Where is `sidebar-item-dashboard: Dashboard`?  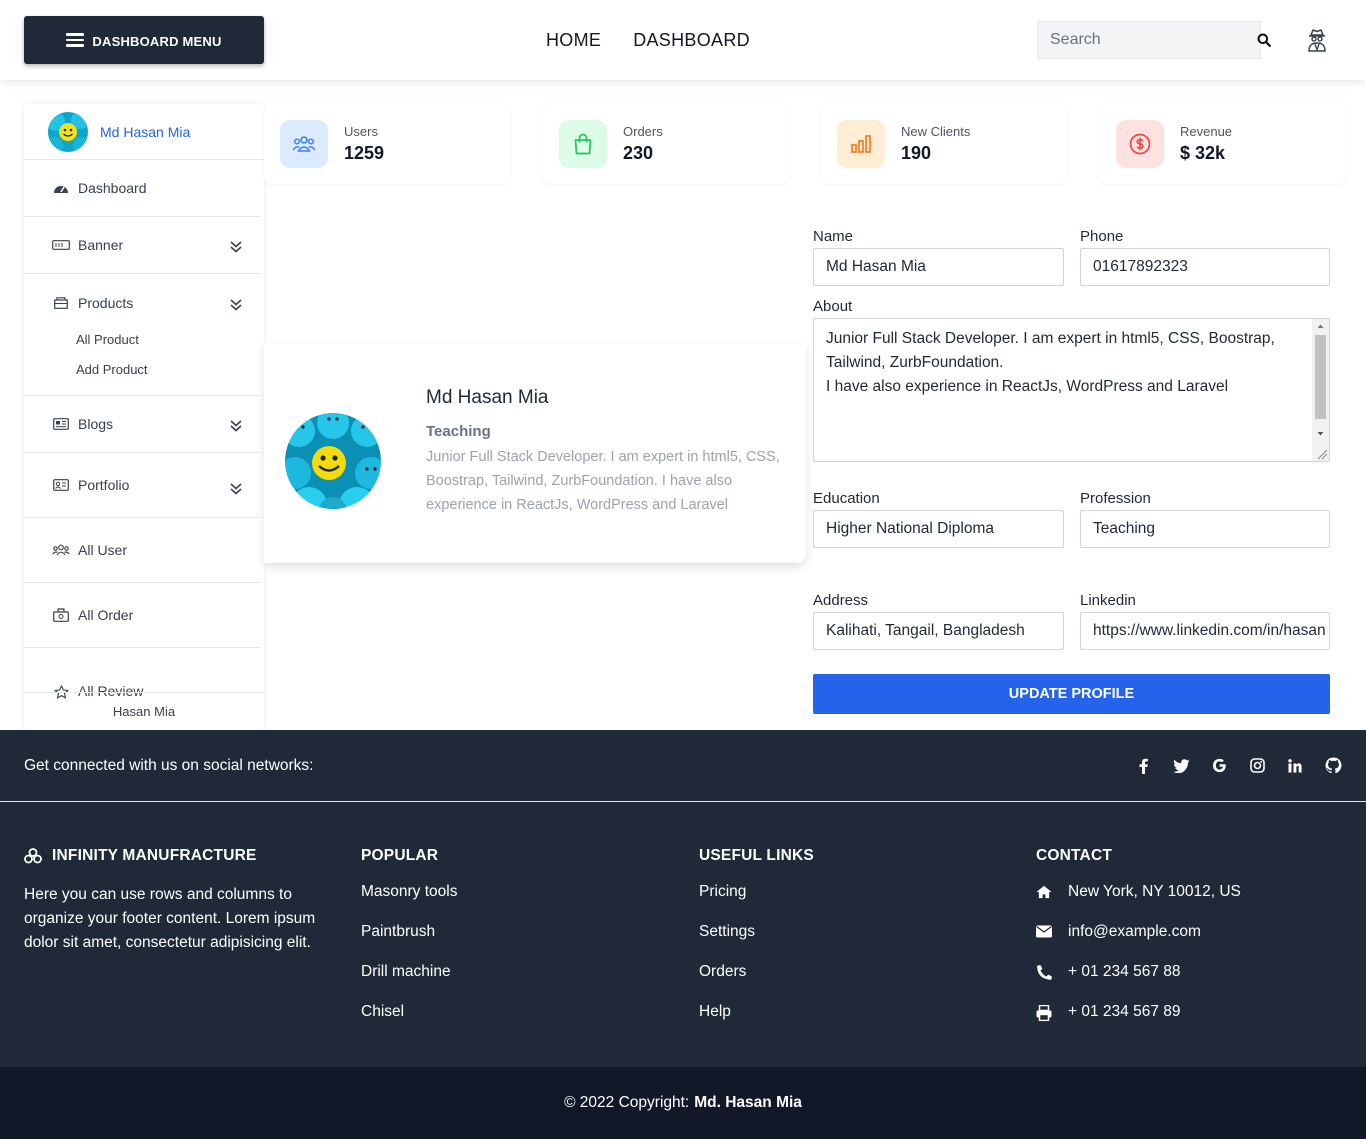 sidebar-item-dashboard: Dashboard is located at coordinates (142, 188).